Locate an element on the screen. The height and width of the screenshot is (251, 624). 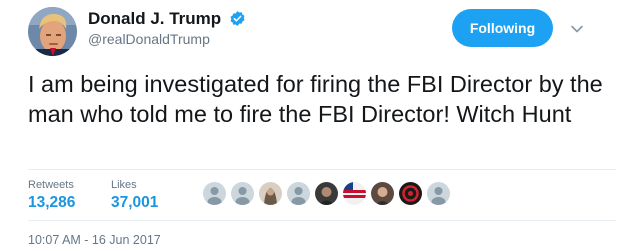
likes-label: Likes is located at coordinates (124, 185).